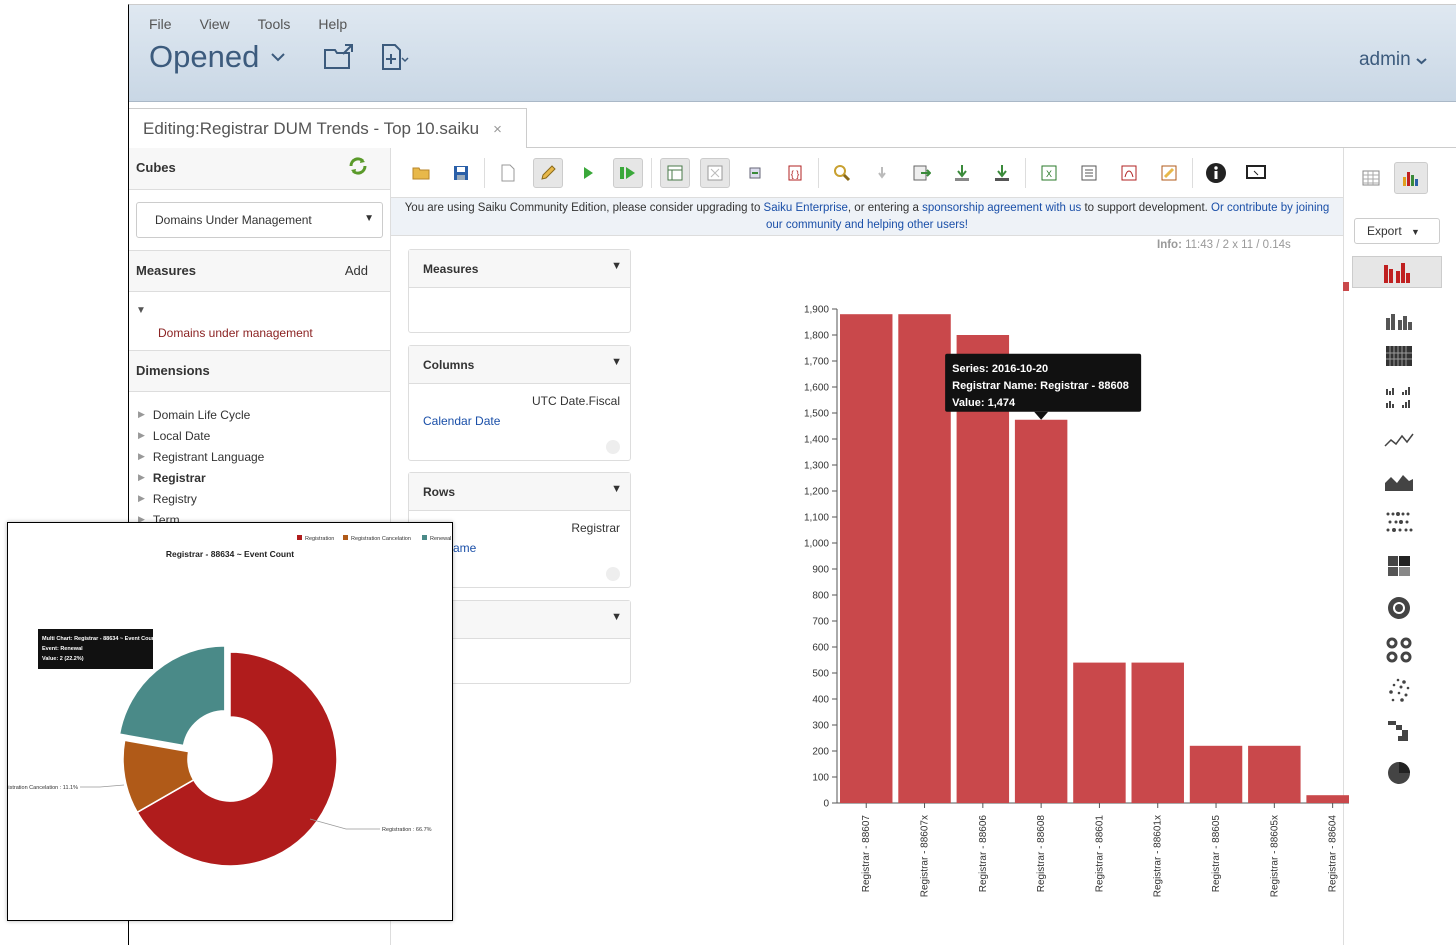  What do you see at coordinates (1399, 731) in the screenshot?
I see `waterfall-icon` at bounding box center [1399, 731].